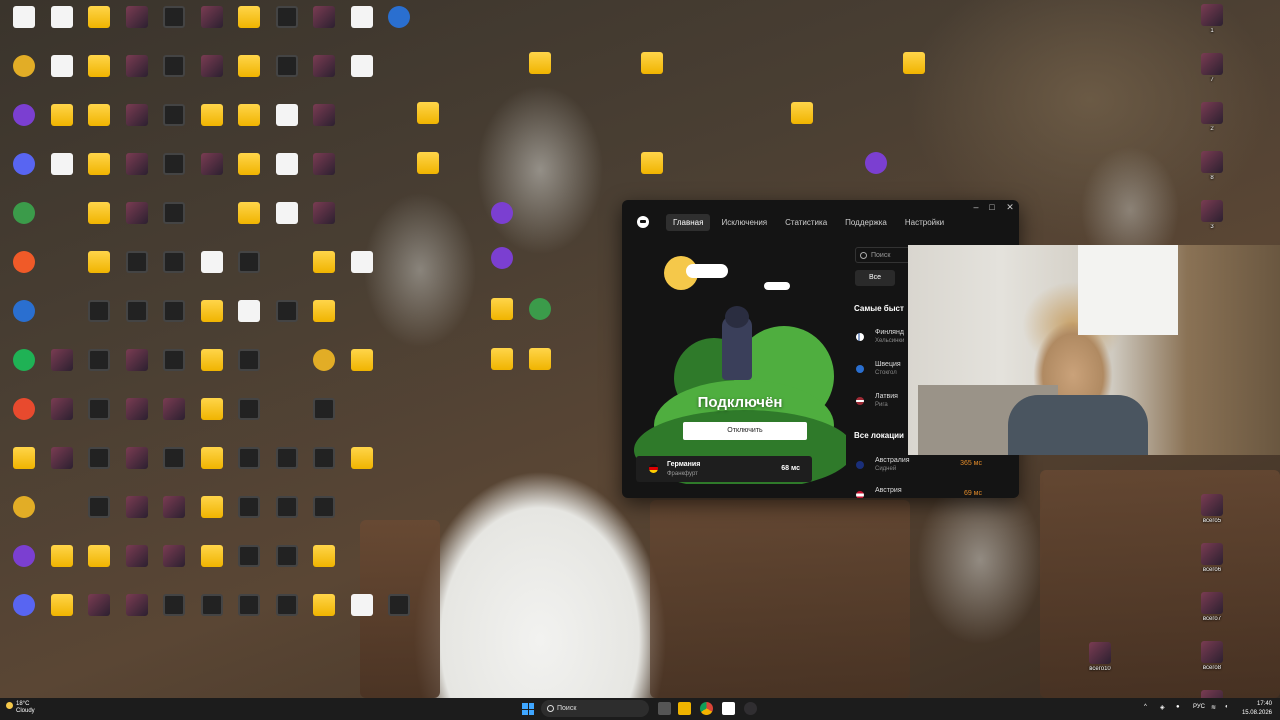 Image resolution: width=1280 pixels, height=720 pixels. Describe the element at coordinates (1257, 709) in the screenshot. I see `taskbar-clock: 17:40 15.08.2026` at that location.